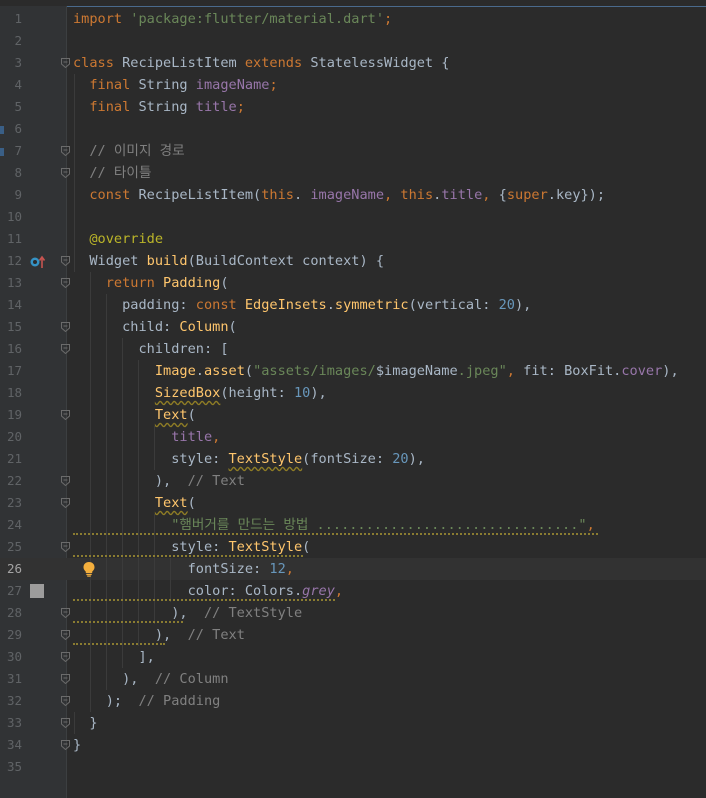 The height and width of the screenshot is (798, 706). Describe the element at coordinates (11, 195) in the screenshot. I see `line-number: 9` at that location.